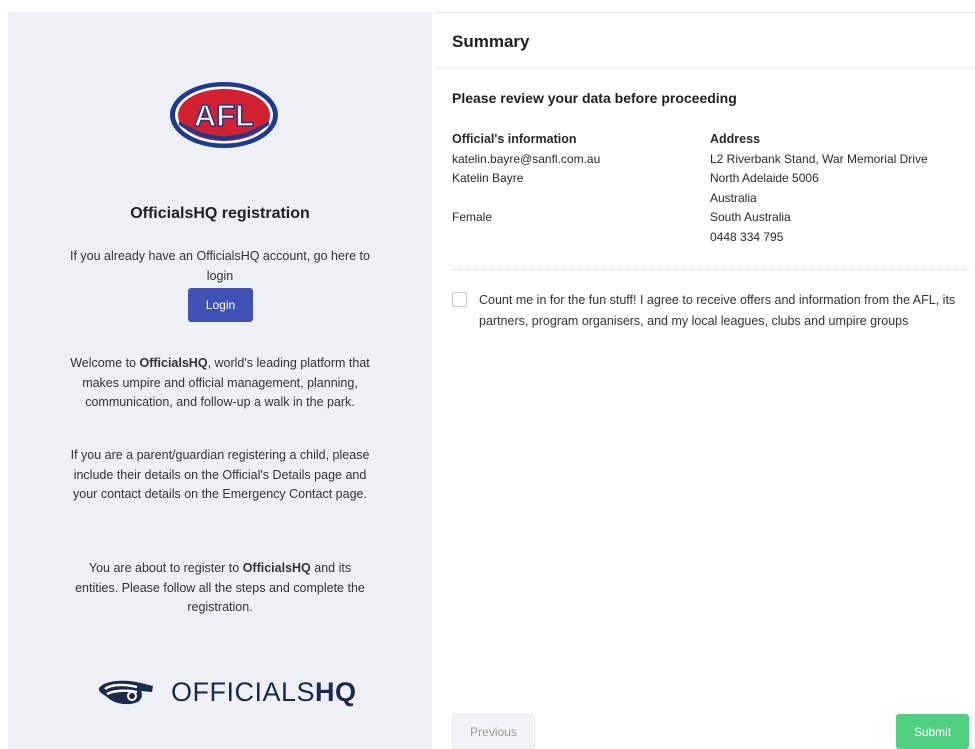  I want to click on register-pre: You are about to register to, so click(165, 568).